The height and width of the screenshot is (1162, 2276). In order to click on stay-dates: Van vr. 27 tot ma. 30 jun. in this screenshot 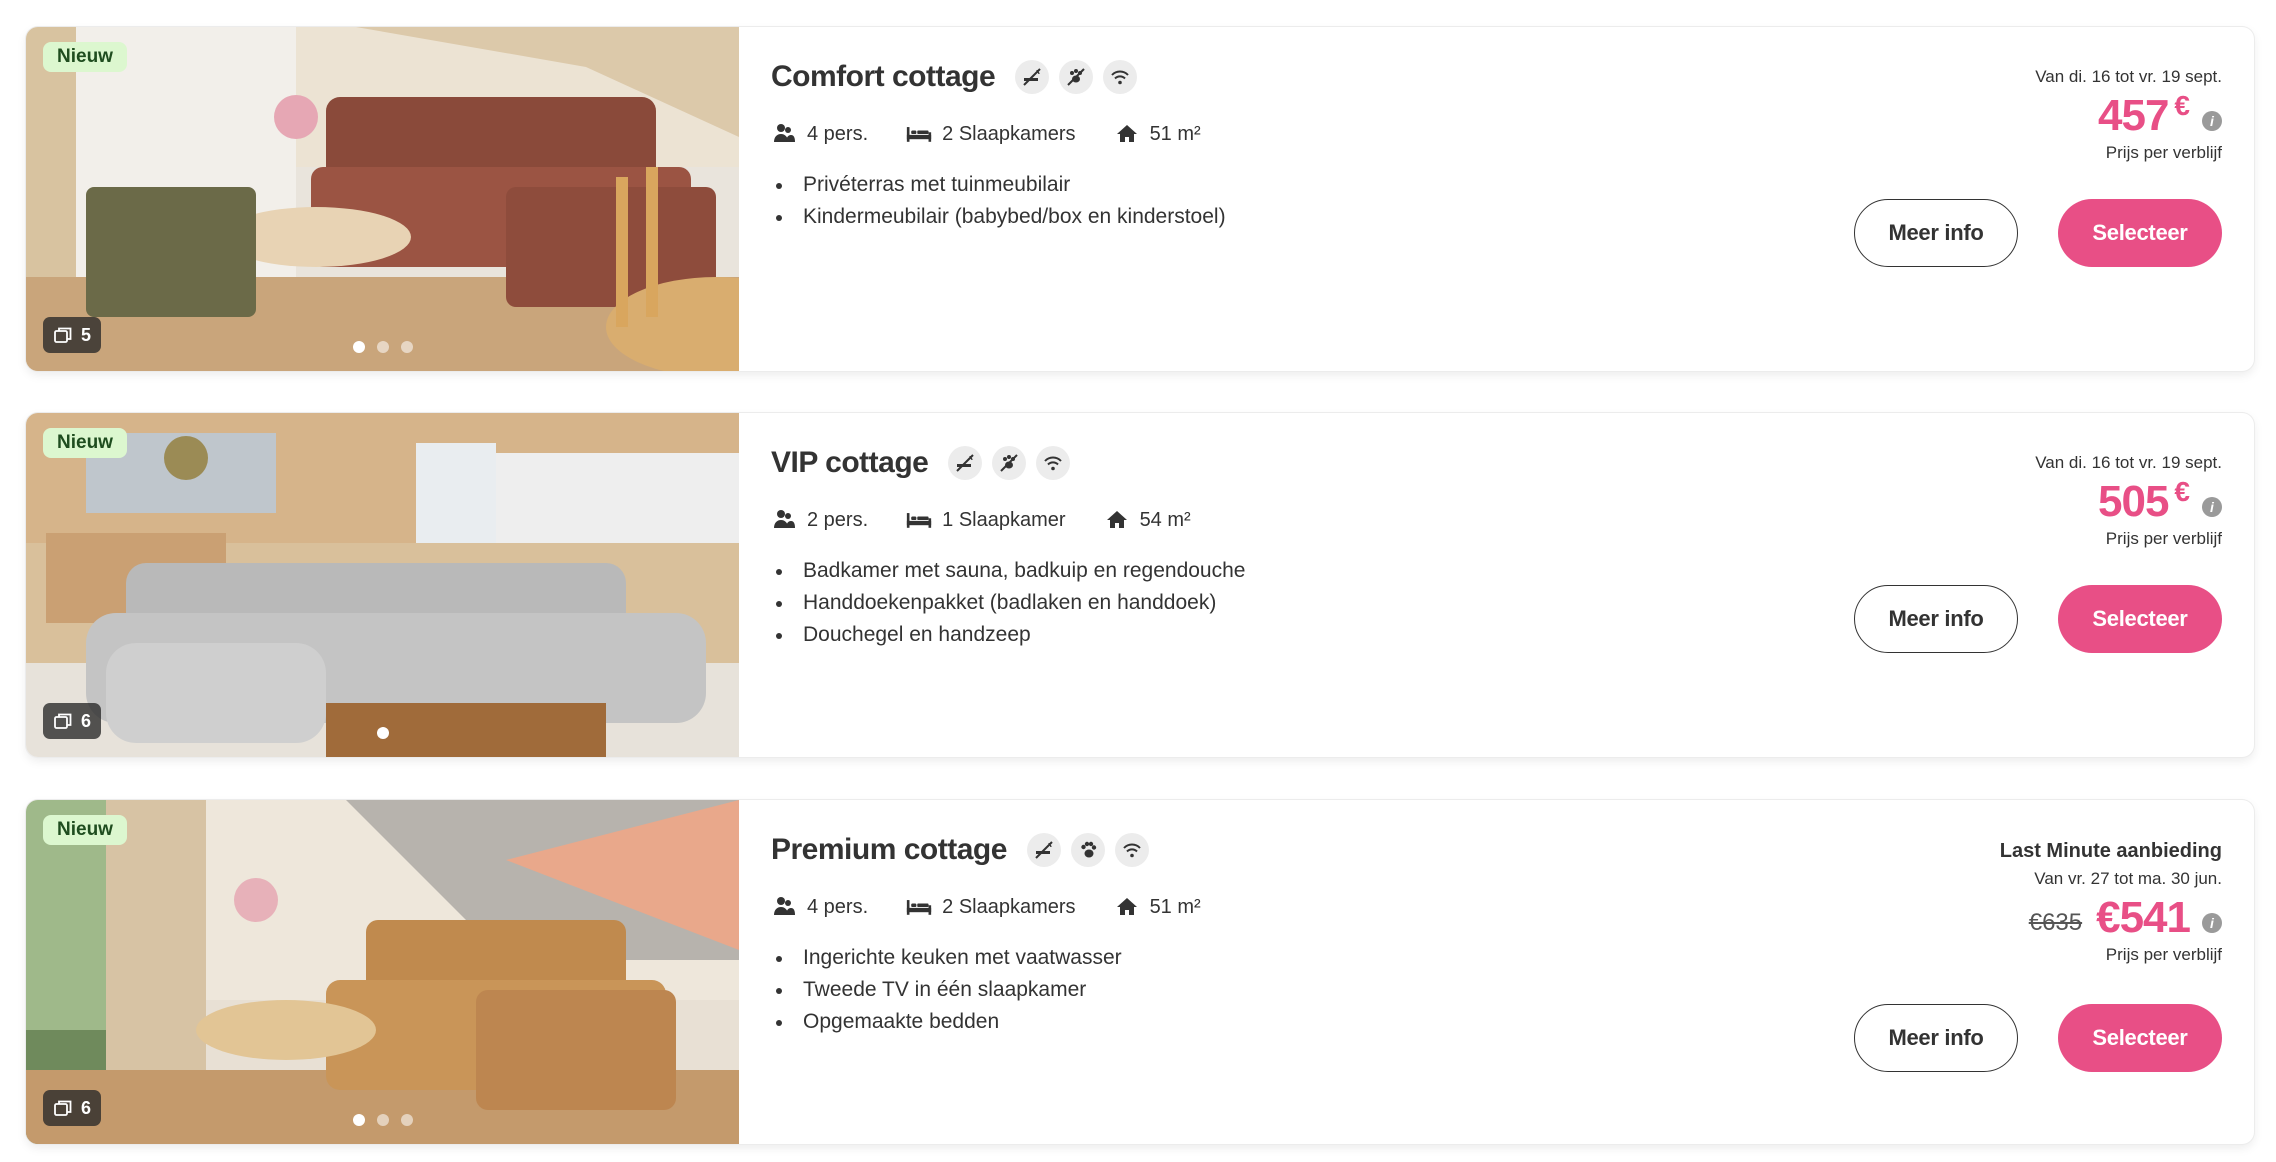, I will do `click(2128, 878)`.